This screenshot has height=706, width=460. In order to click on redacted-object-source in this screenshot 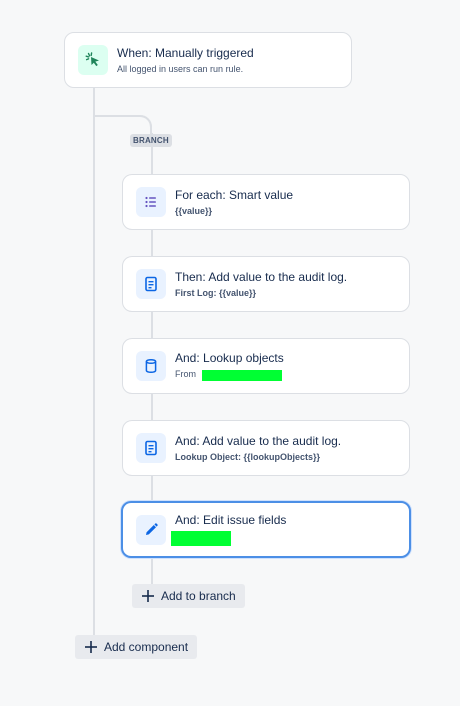, I will do `click(241, 375)`.